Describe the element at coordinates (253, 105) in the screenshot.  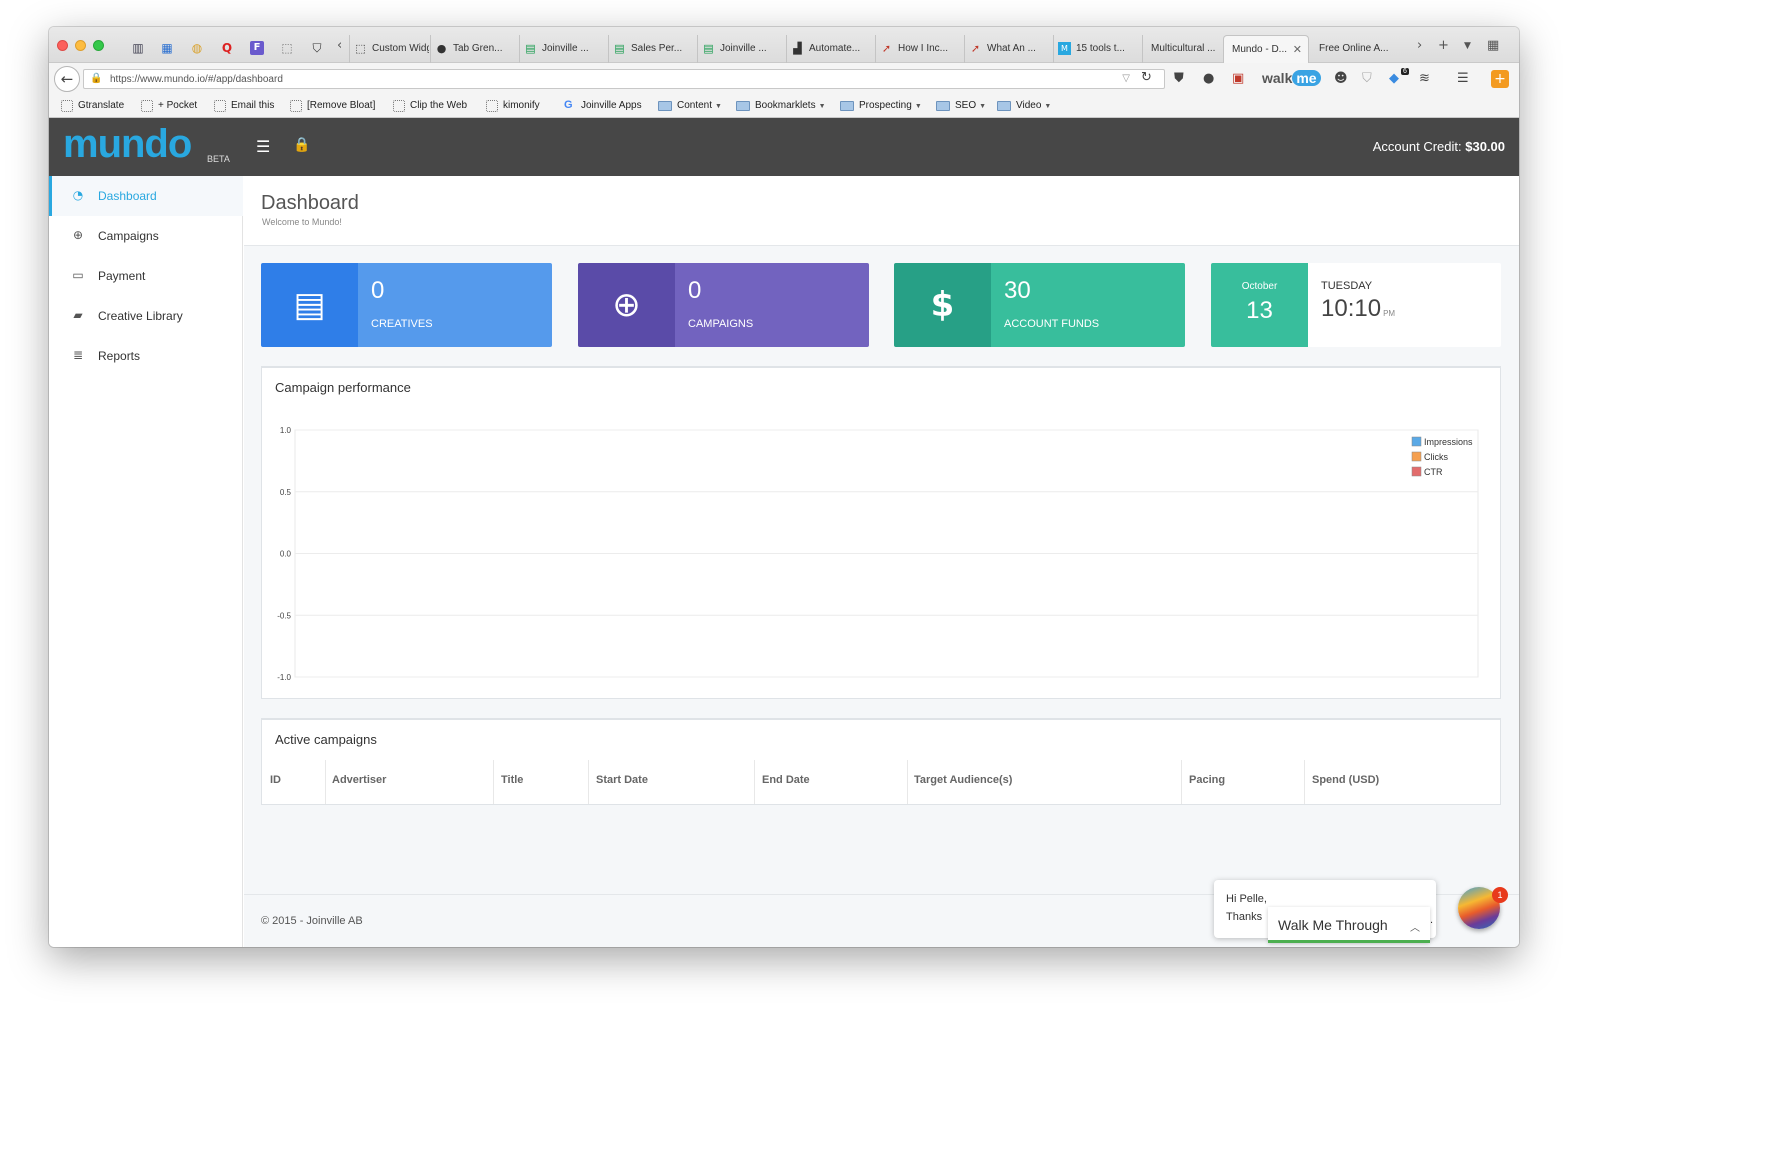
I see `bookmark-label: Email this` at that location.